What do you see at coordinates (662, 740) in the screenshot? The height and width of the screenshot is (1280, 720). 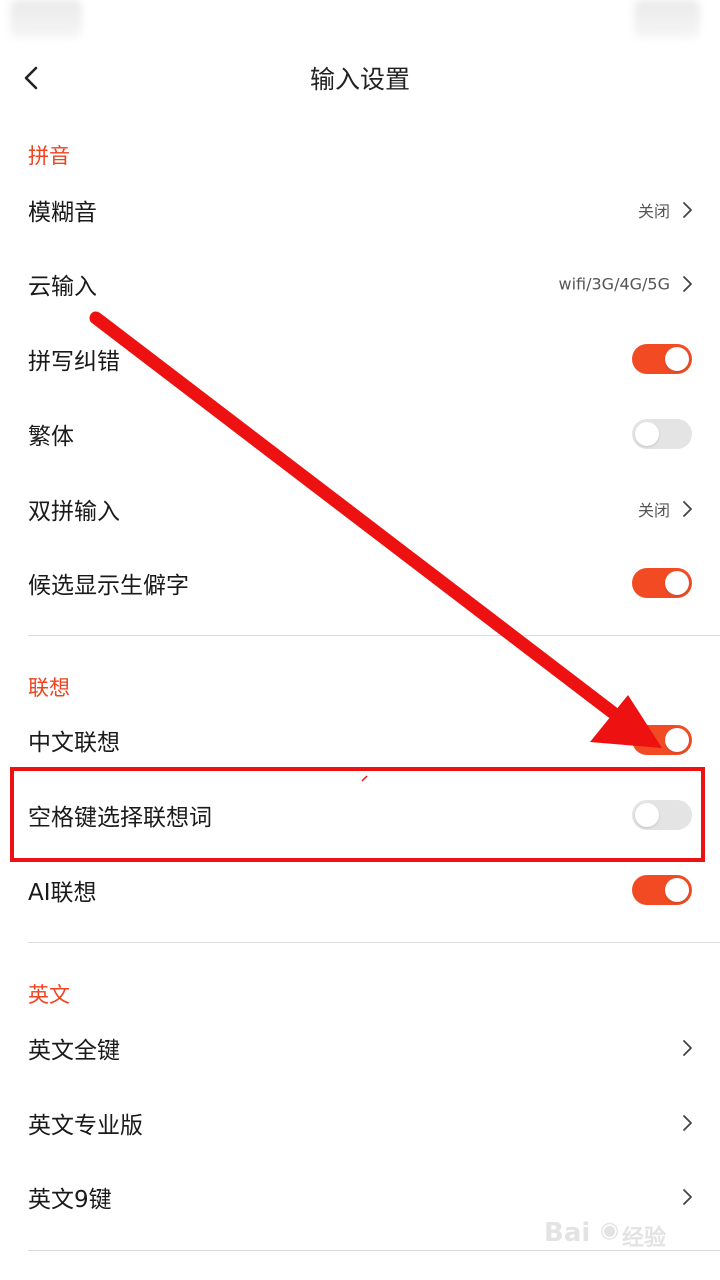 I see `chinese-association-toggle` at bounding box center [662, 740].